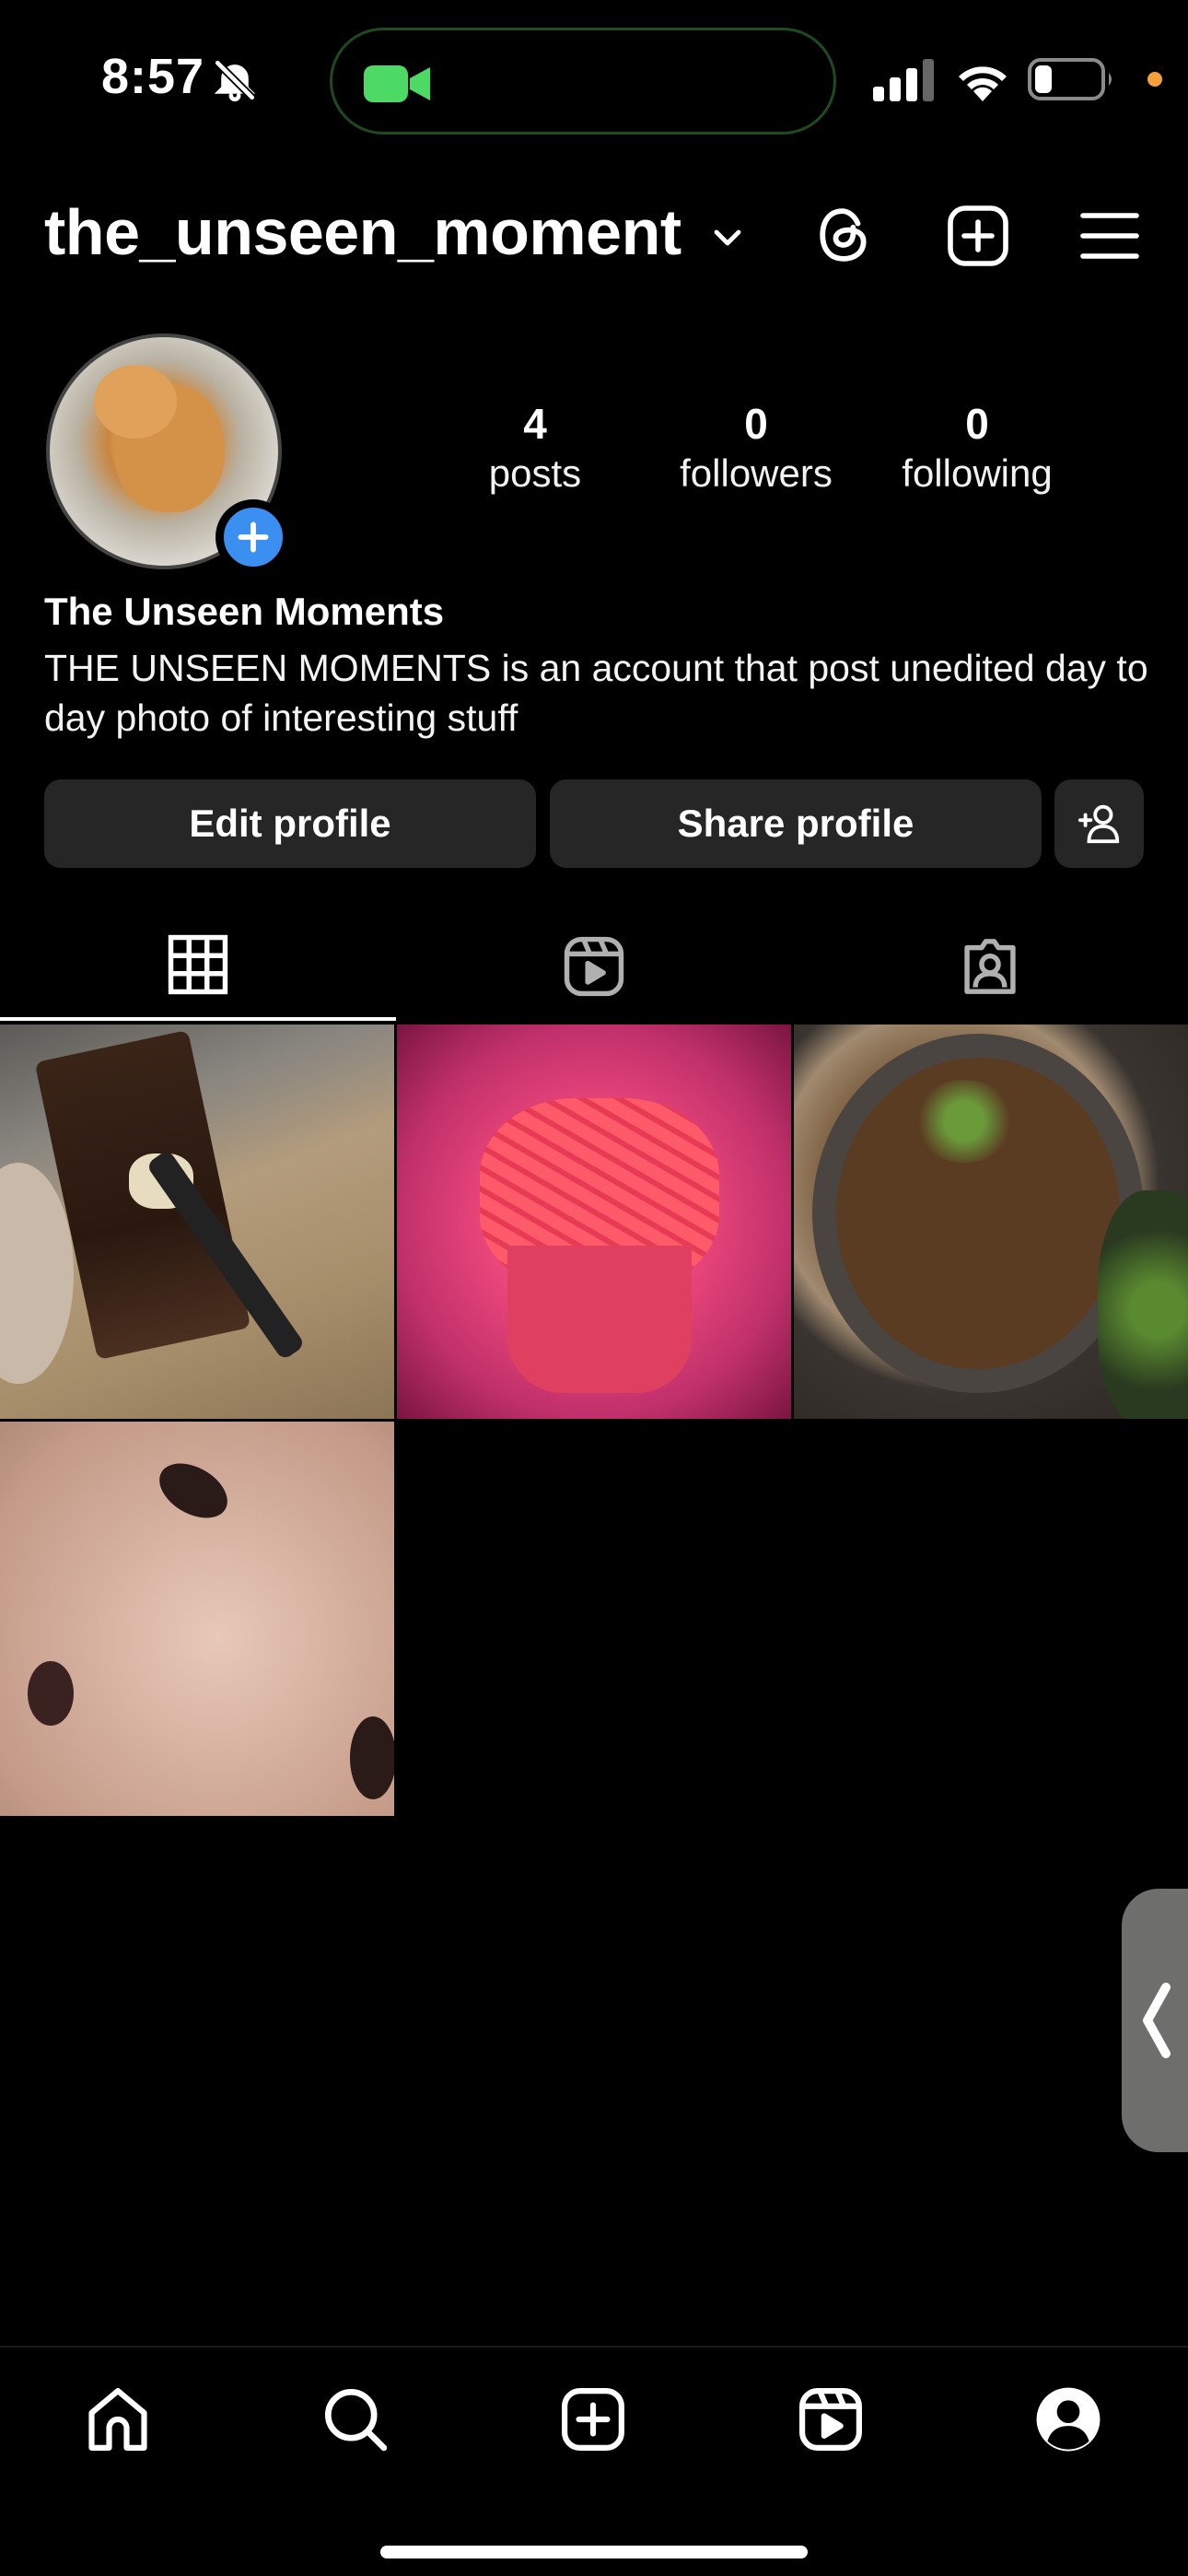 Image resolution: width=1188 pixels, height=2576 pixels. I want to click on home-indicator, so click(594, 2552).